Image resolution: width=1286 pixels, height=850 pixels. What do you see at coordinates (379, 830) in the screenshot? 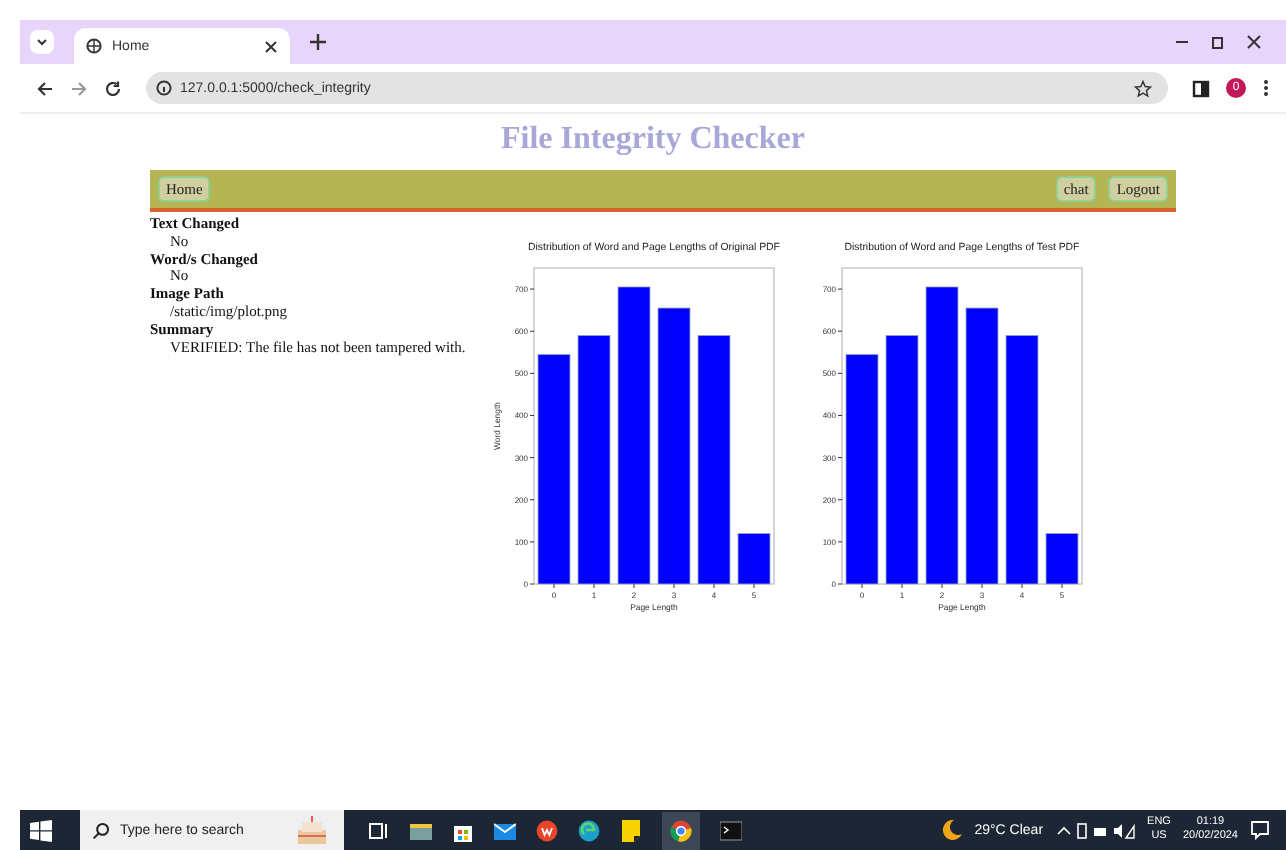
I see `task-view-icon` at bounding box center [379, 830].